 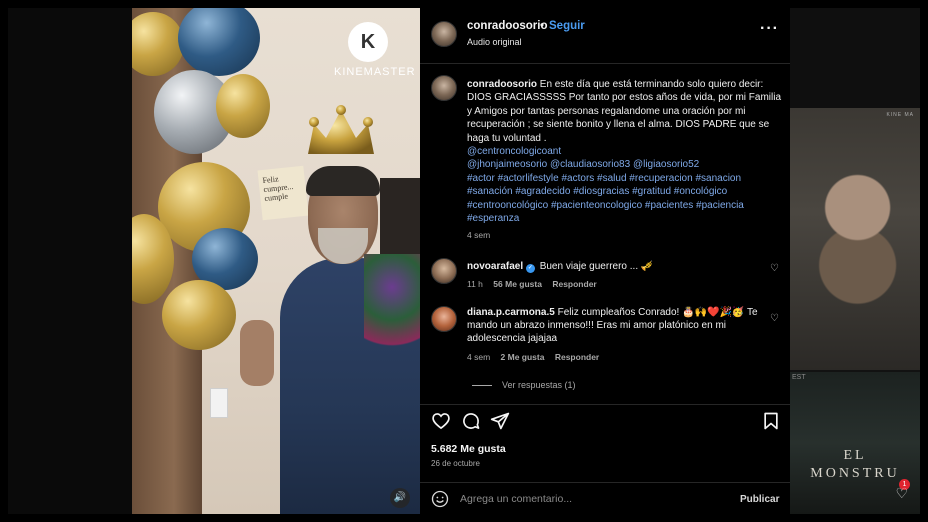 What do you see at coordinates (617, 284) in the screenshot?
I see `comment-meta: 11 h 56 Me gusta Responder` at bounding box center [617, 284].